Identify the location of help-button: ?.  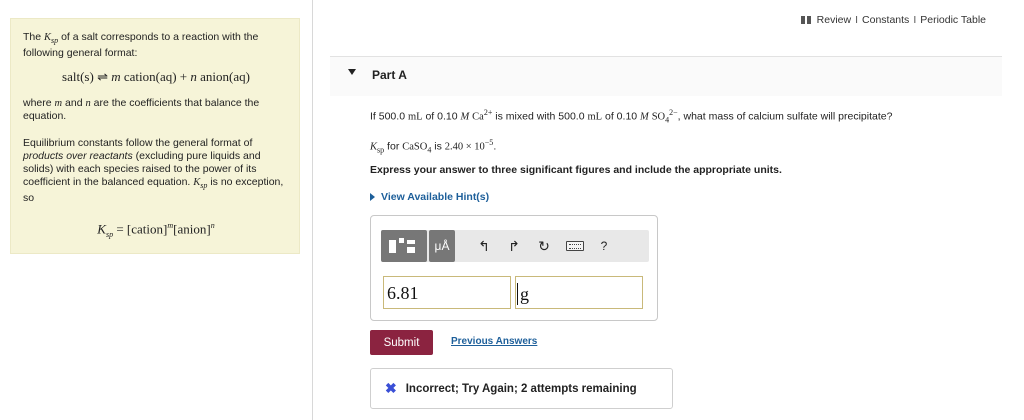
(604, 246).